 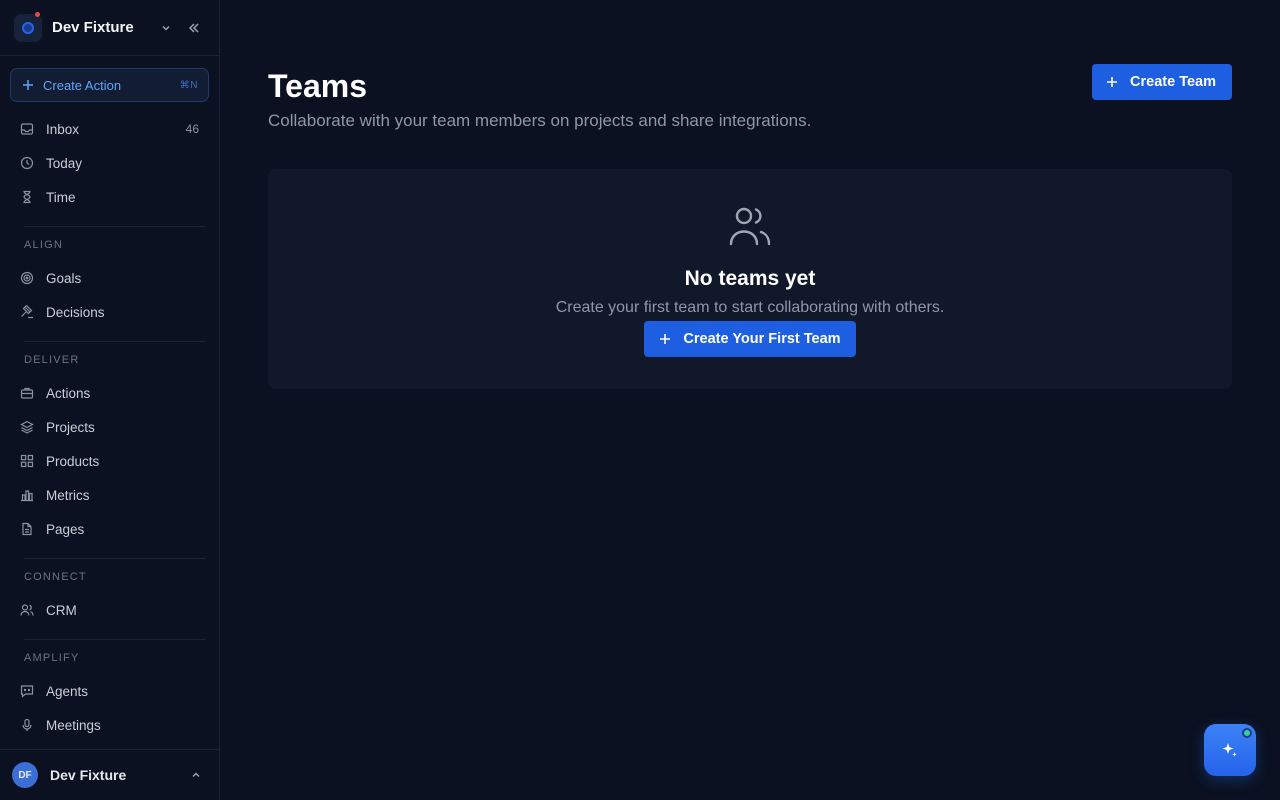 I want to click on sidebar-item-pages: Pages, so click(x=109, y=529).